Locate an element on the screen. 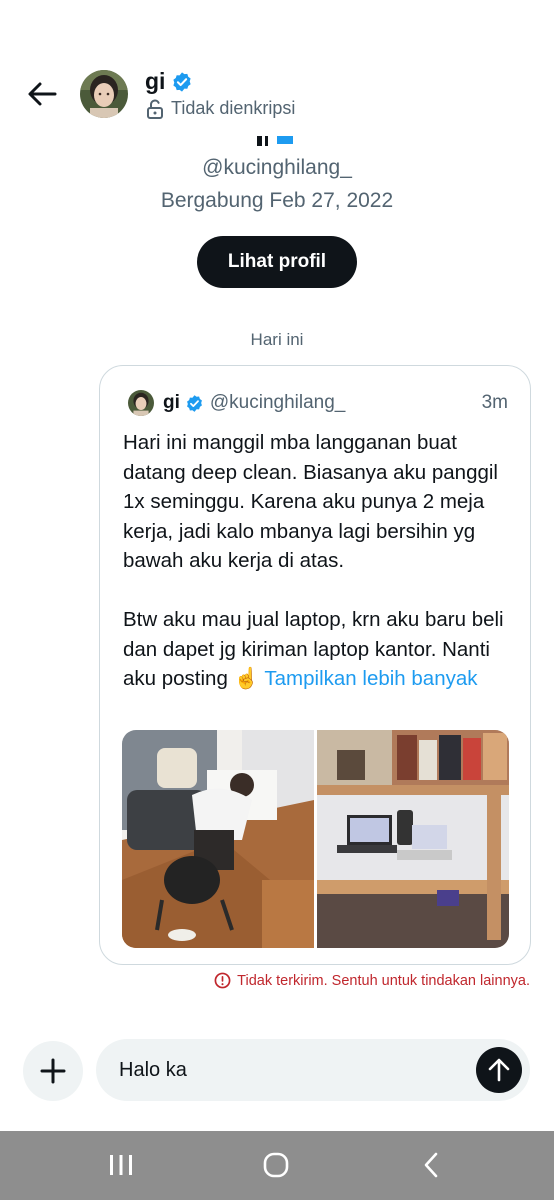  contact-name: gi is located at coordinates (155, 81).